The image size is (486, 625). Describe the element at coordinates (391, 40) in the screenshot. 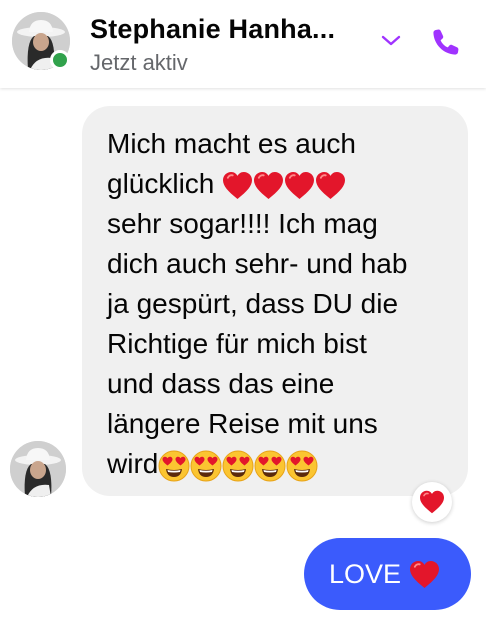

I see `chevron-down-icon` at that location.